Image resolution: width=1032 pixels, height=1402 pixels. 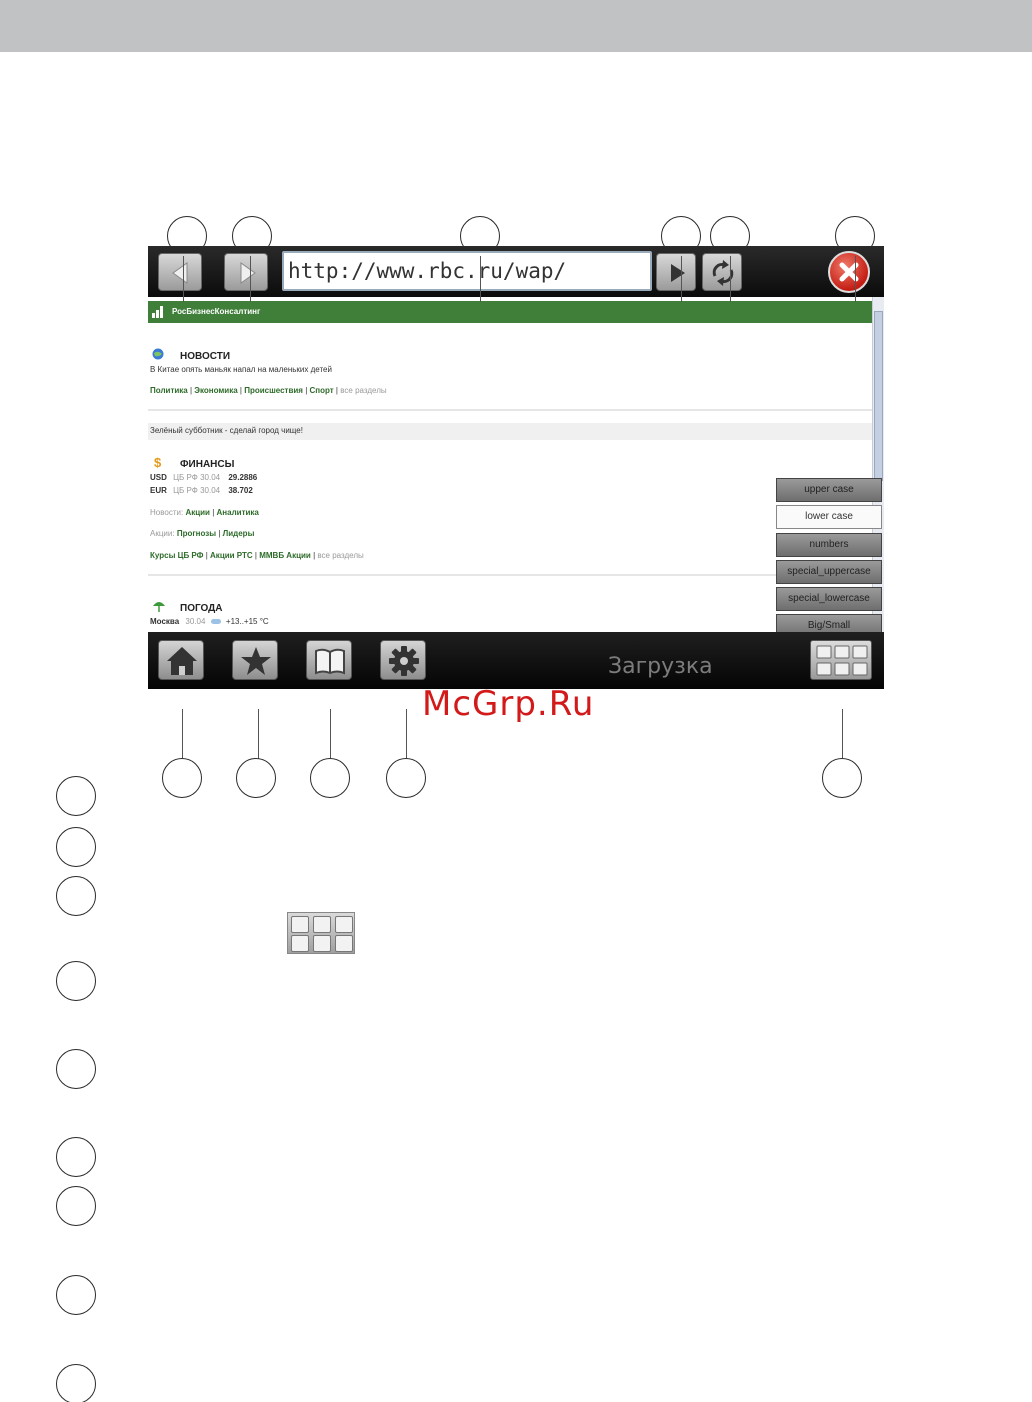 I want to click on callout-bookmarks, so click(x=330, y=778).